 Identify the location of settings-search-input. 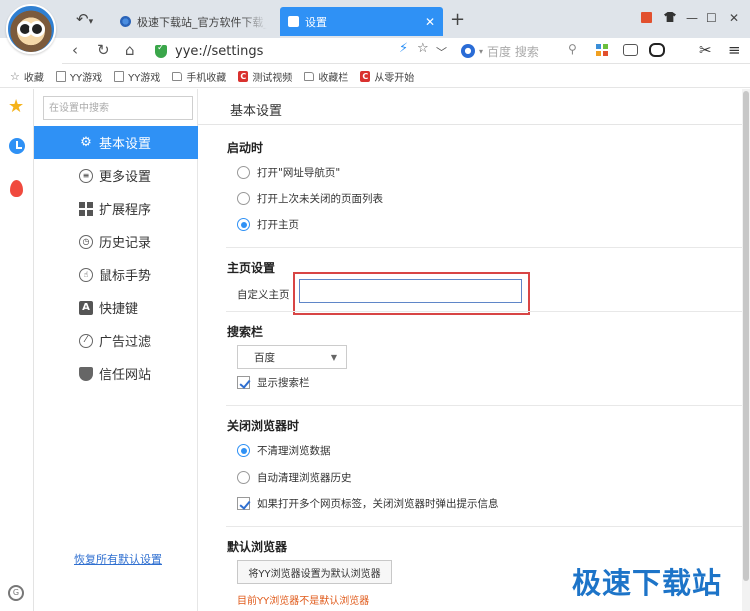
(118, 108).